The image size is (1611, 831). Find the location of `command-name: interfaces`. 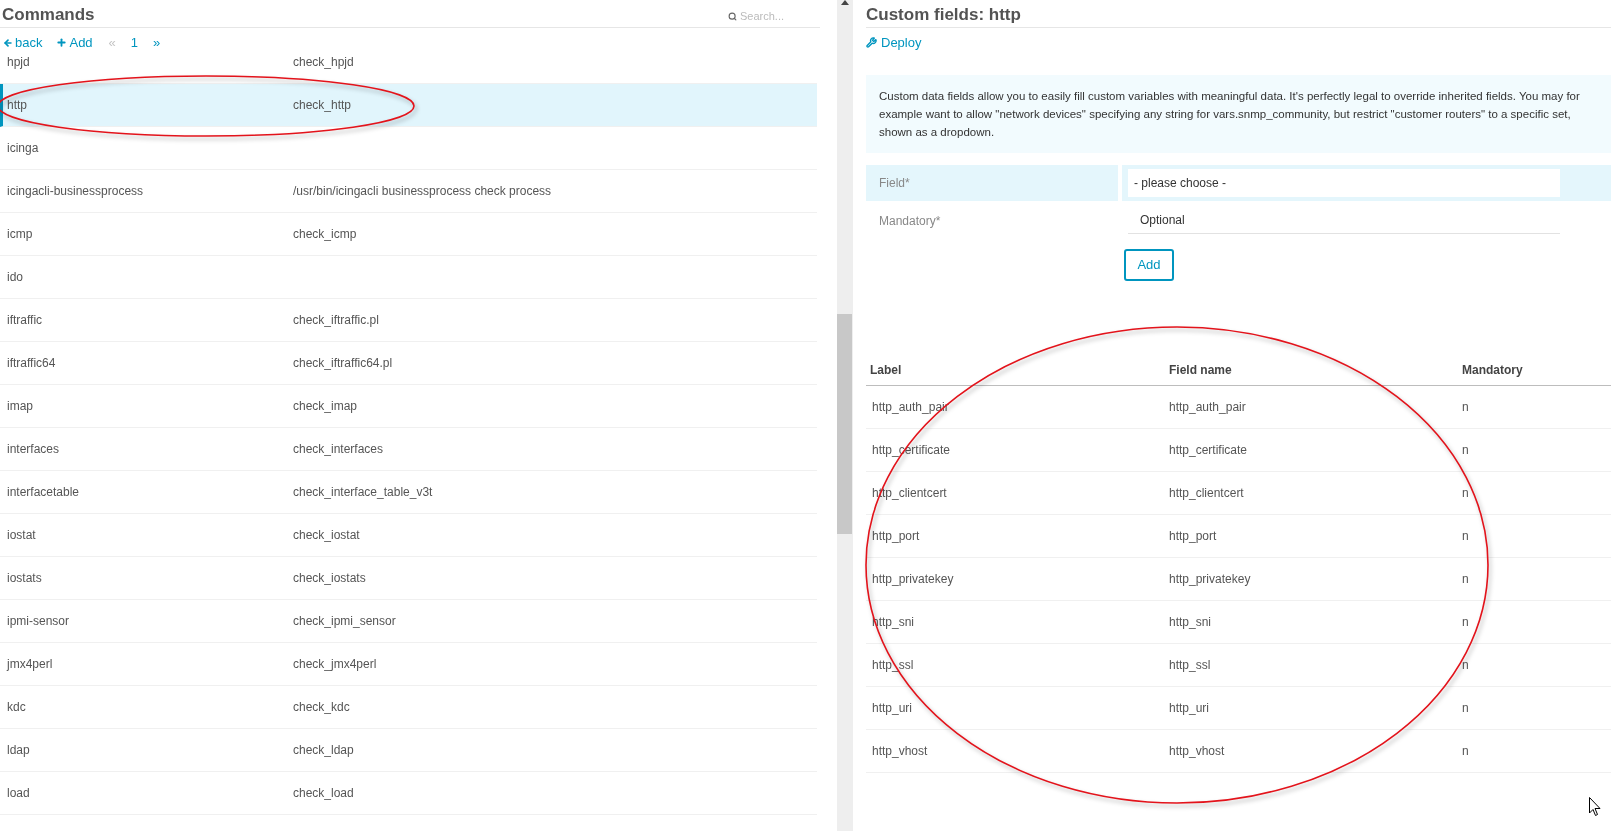

command-name: interfaces is located at coordinates (33, 449).